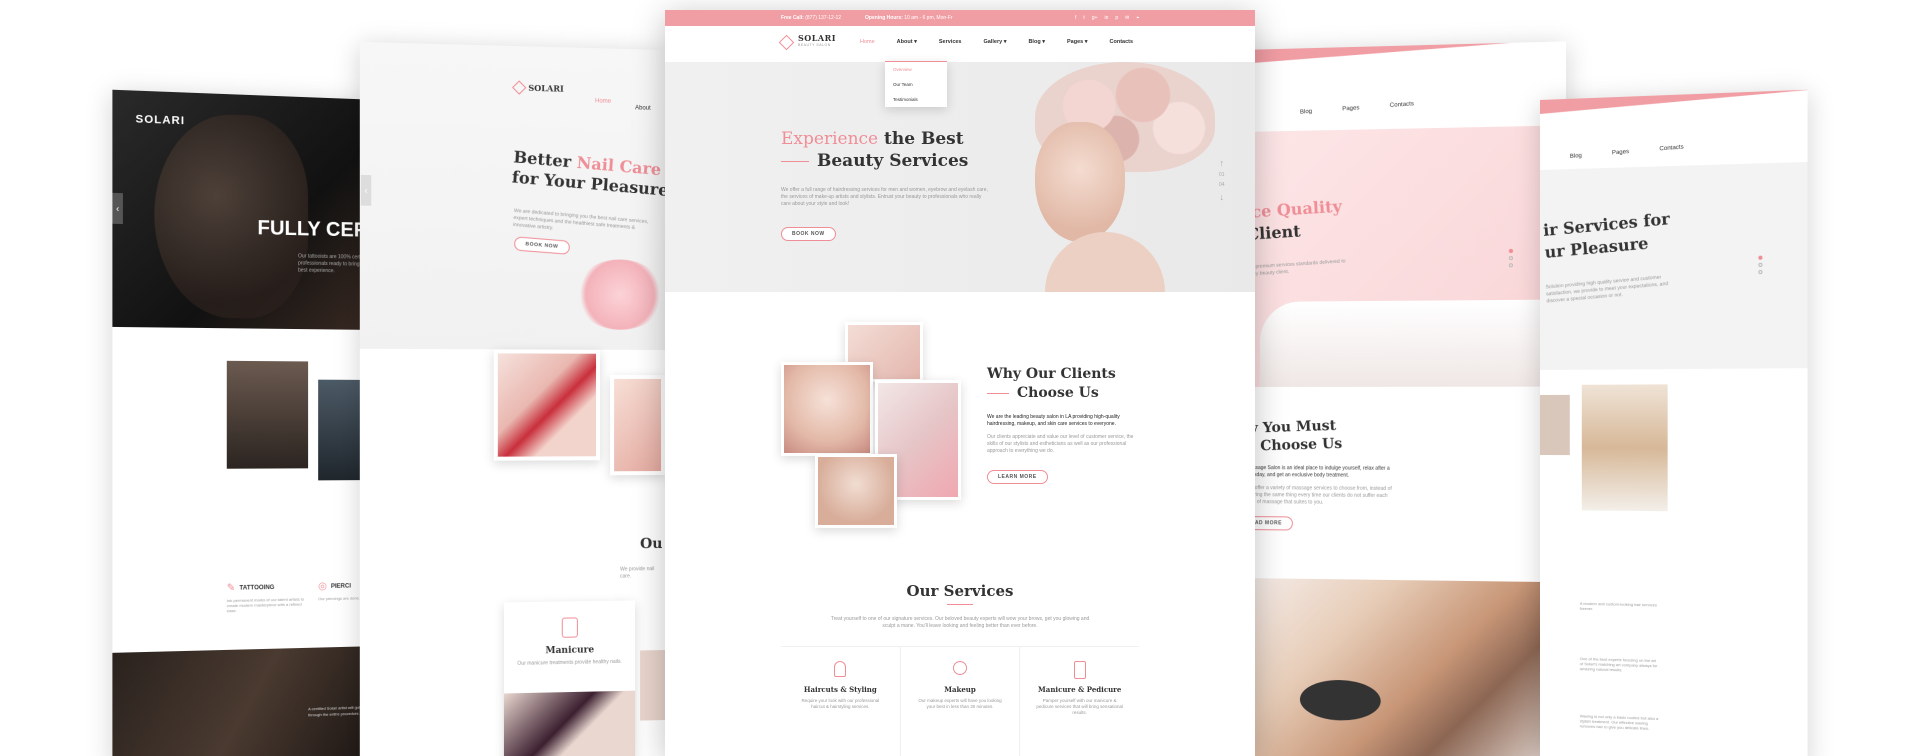 This screenshot has width=1919, height=756. What do you see at coordinates (823, 18) in the screenshot?
I see `free-call-value: (877) 137-12-12` at bounding box center [823, 18].